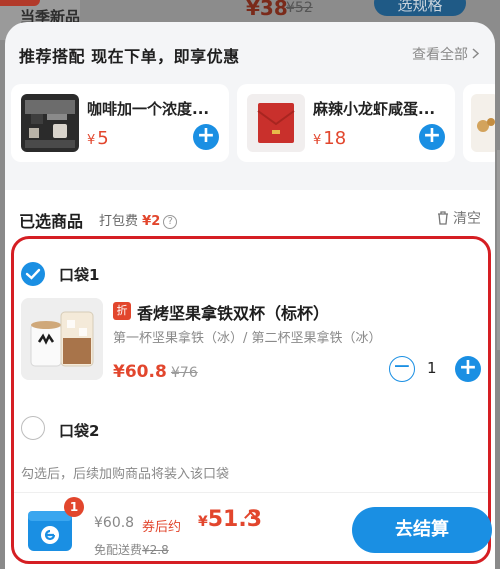 Image resolution: width=500 pixels, height=569 pixels. I want to click on view-all-link: 查看全部, so click(446, 54).